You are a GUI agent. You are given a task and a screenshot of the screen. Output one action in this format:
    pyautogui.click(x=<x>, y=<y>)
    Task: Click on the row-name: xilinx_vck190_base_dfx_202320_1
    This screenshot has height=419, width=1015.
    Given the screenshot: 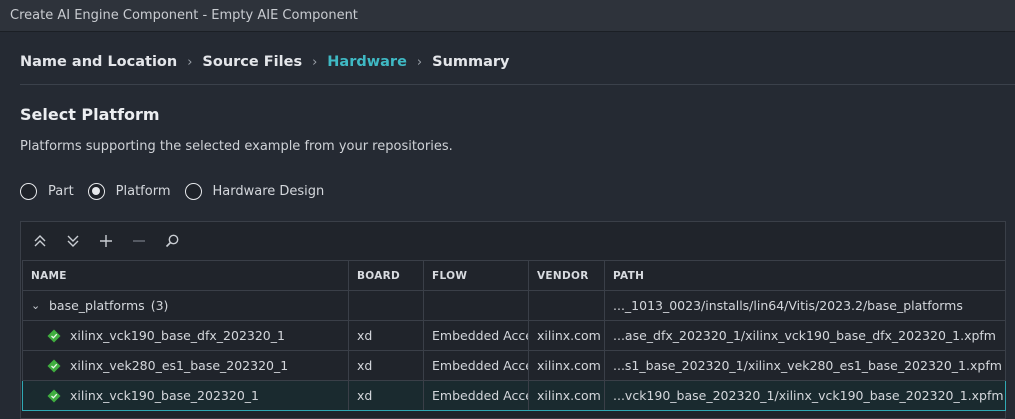 What is the action you would take?
    pyautogui.click(x=177, y=335)
    